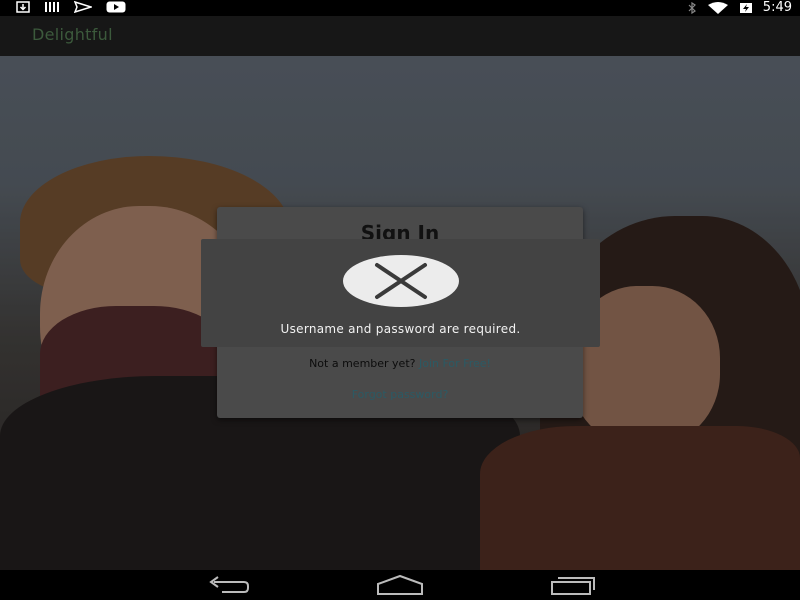 The image size is (800, 600). I want to click on home-icon, so click(400, 585).